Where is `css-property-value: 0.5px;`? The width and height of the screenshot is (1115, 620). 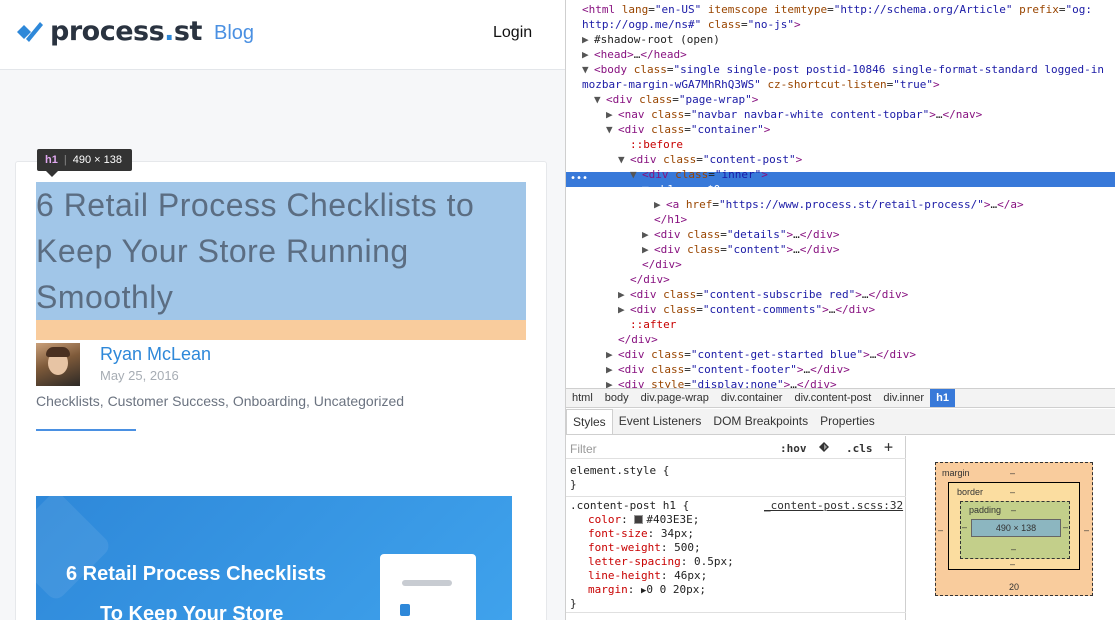 css-property-value: 0.5px; is located at coordinates (714, 561).